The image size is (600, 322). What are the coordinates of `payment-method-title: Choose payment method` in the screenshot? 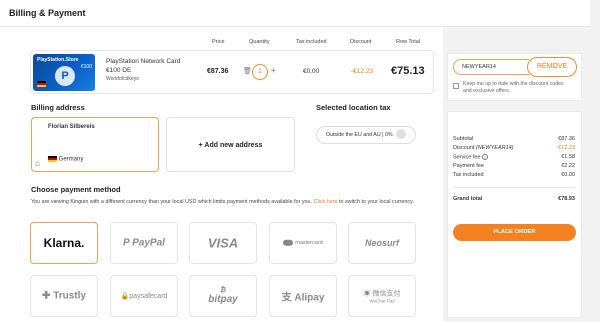 It's located at (76, 189).